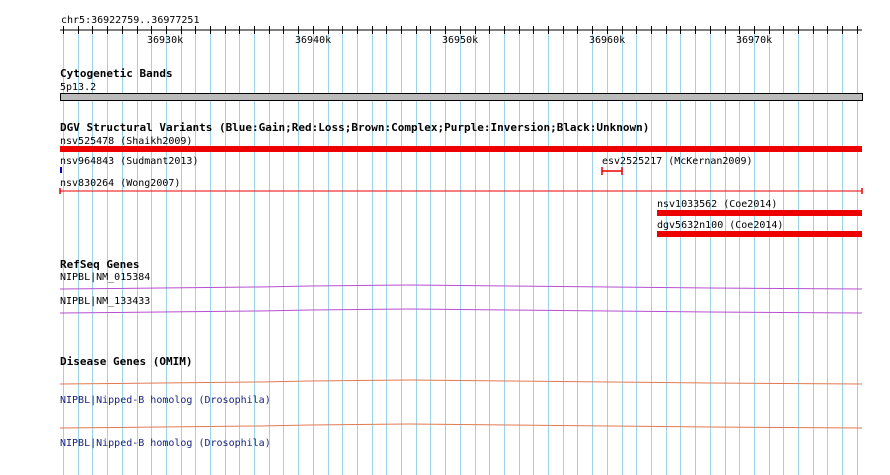 Image resolution: width=890 pixels, height=475 pixels. What do you see at coordinates (717, 204) in the screenshot?
I see `variant-label: nsv1033562 (Coe2014)` at bounding box center [717, 204].